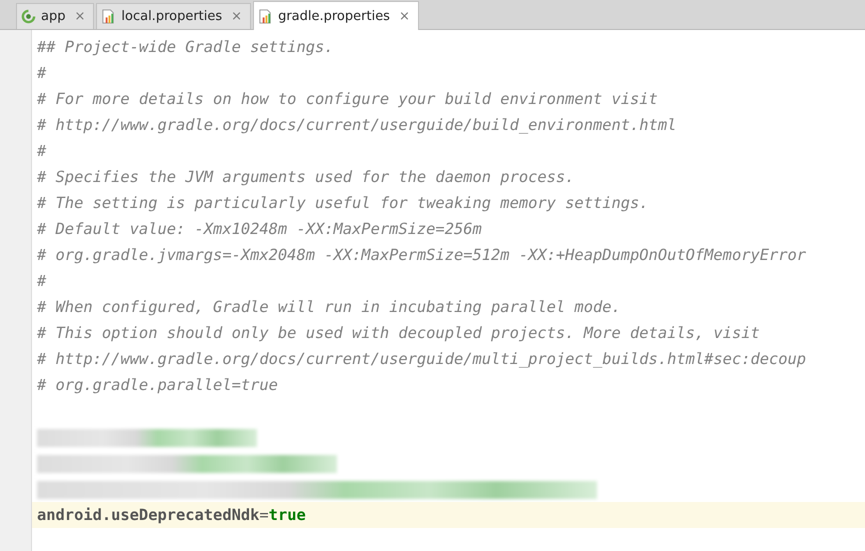  What do you see at coordinates (336, 15) in the screenshot?
I see `editor-tab: gradle.properties ×` at bounding box center [336, 15].